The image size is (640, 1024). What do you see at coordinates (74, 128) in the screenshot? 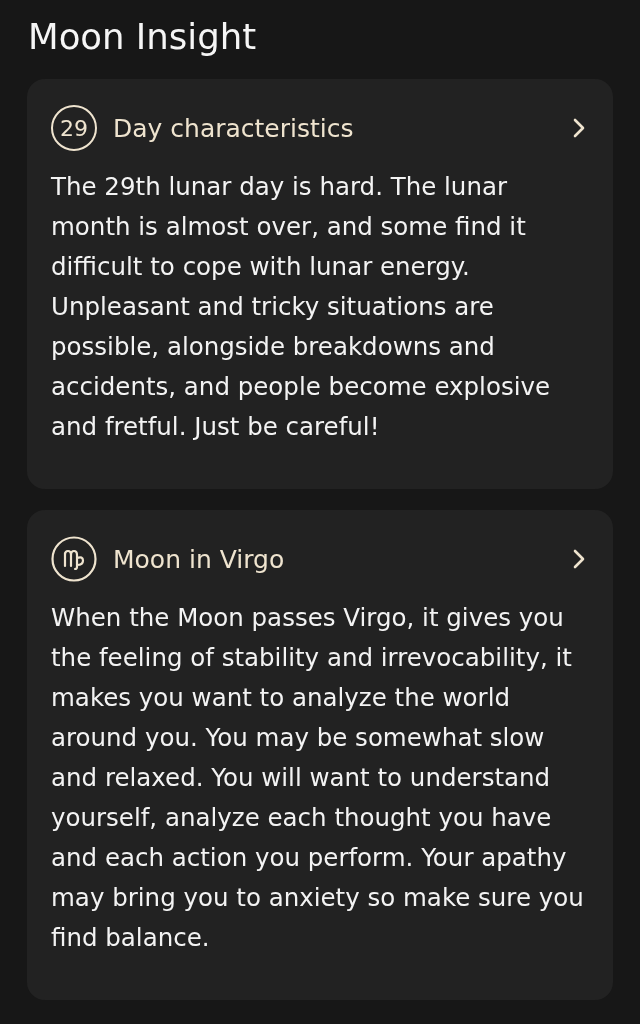
I see `day-number-badge: 29` at bounding box center [74, 128].